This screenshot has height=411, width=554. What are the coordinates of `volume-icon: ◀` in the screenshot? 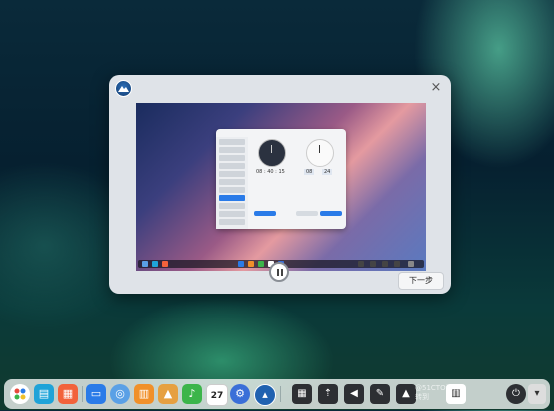 It's located at (354, 394).